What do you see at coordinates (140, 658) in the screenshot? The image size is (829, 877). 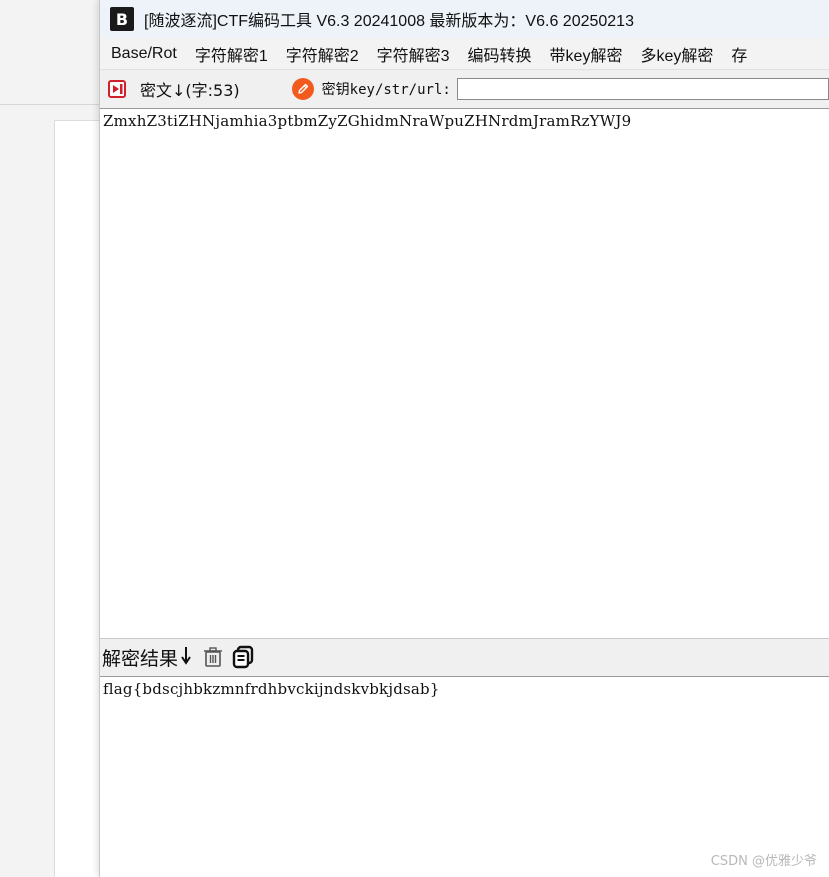 I see `result-label: 解密结果` at bounding box center [140, 658].